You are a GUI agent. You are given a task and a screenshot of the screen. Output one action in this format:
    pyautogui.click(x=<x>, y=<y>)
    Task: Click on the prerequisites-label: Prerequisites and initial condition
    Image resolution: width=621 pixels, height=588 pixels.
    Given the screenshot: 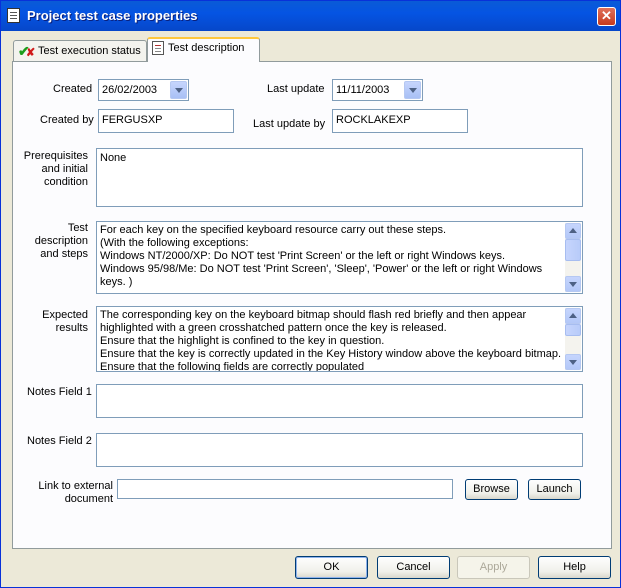 What is the action you would take?
    pyautogui.click(x=55, y=169)
    